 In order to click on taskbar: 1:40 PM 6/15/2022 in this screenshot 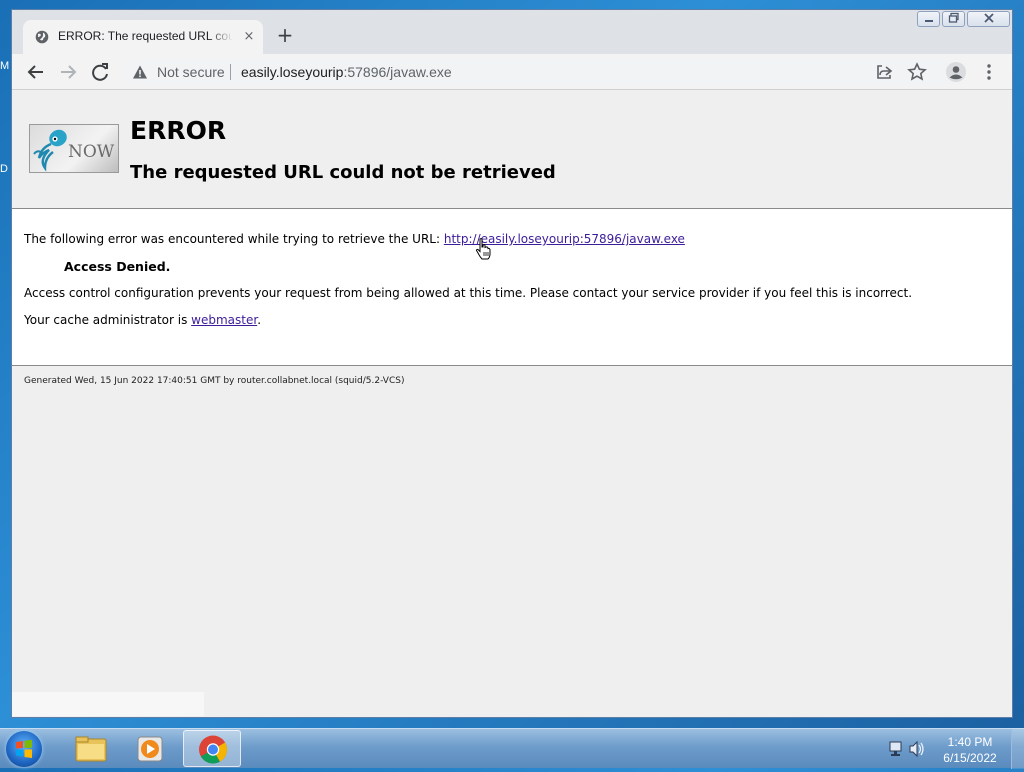, I will do `click(512, 748)`.